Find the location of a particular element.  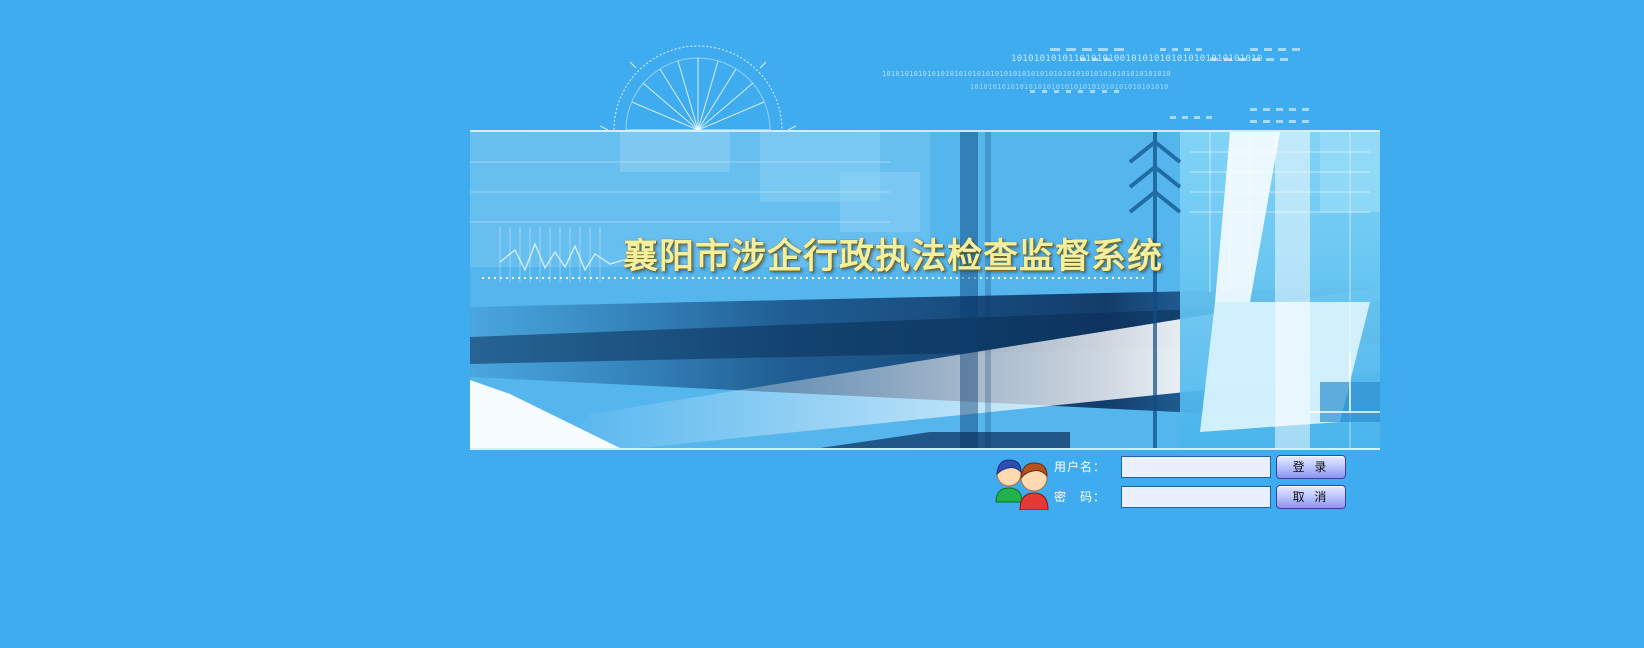

users-icon is located at coordinates (1022, 482).